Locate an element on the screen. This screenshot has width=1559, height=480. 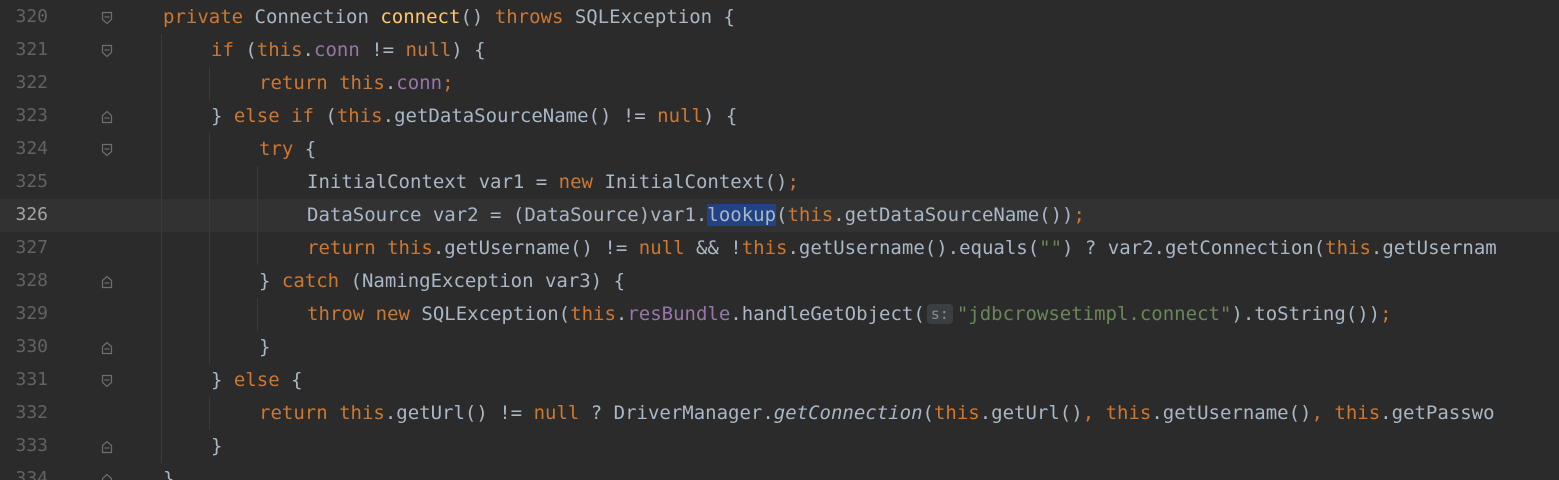
code-token: new is located at coordinates (581, 182).